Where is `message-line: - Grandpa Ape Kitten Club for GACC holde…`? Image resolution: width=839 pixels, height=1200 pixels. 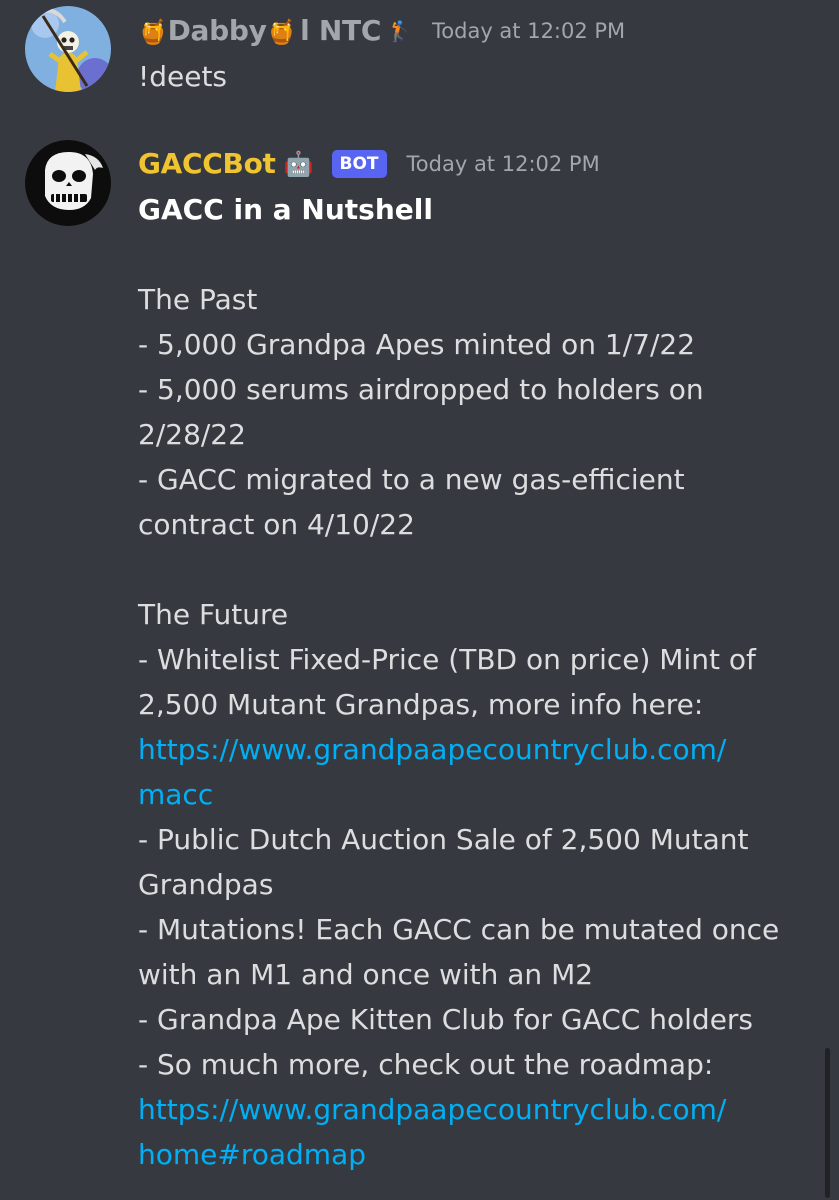 message-line: - Grandpa Ape Kitten Club for GACC holde… is located at coordinates (446, 1019).